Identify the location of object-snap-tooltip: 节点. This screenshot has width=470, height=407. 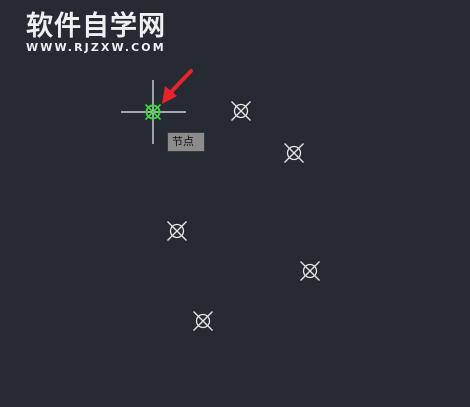
(186, 142).